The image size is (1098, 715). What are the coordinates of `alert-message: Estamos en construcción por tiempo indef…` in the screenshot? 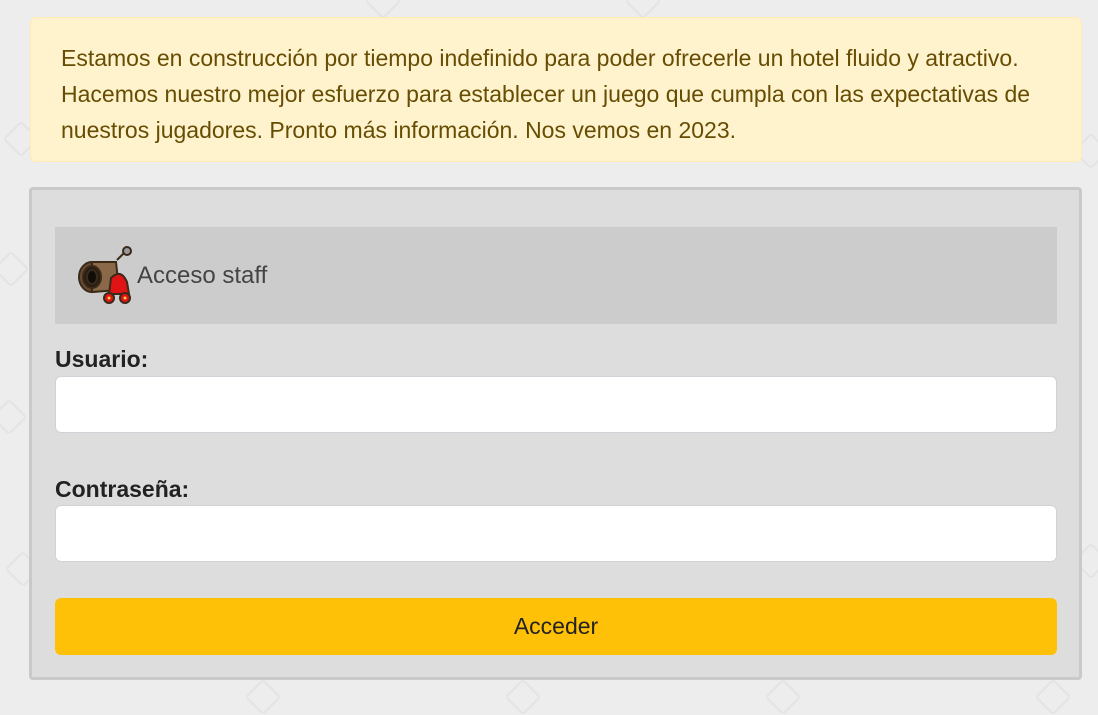 It's located at (546, 94).